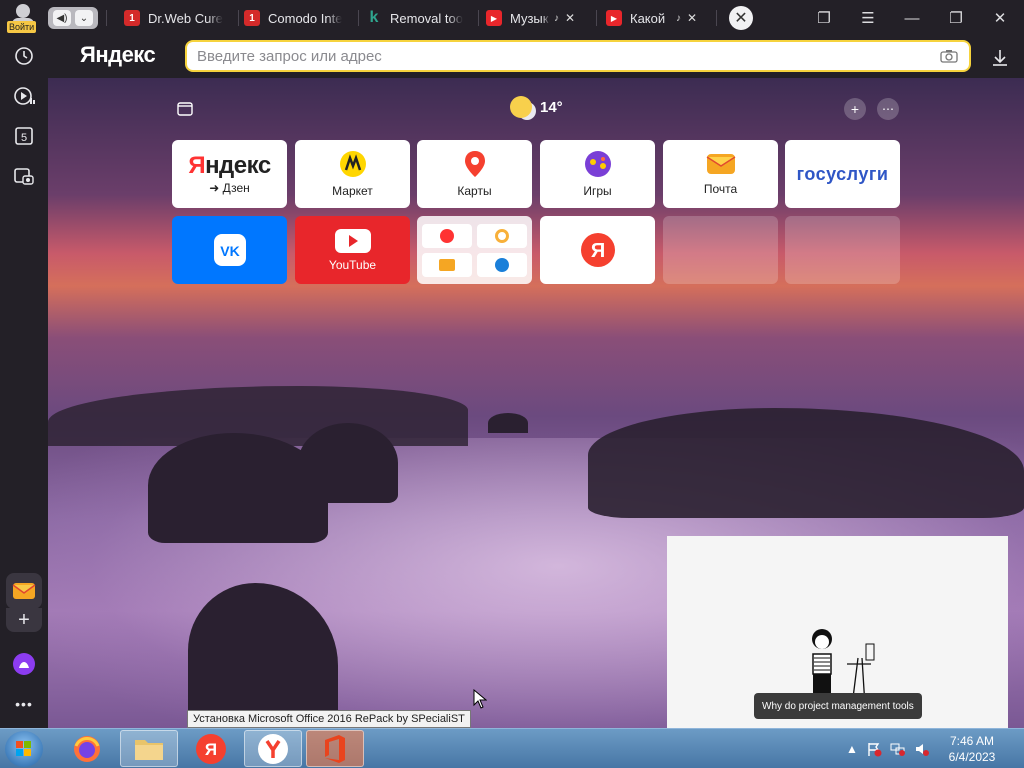  What do you see at coordinates (824, 18) in the screenshot?
I see `bookmarks-icon: ❐` at bounding box center [824, 18].